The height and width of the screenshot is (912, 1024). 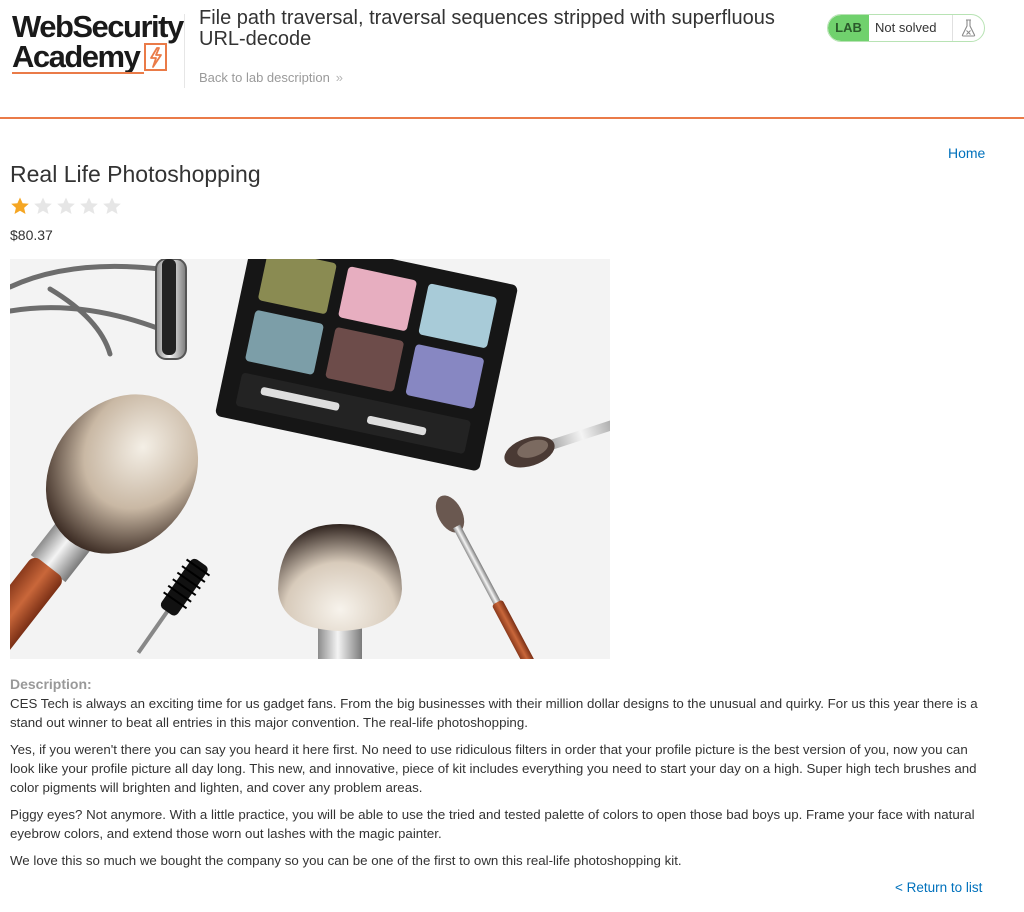 What do you see at coordinates (78, 73) in the screenshot?
I see `logo-underline` at bounding box center [78, 73].